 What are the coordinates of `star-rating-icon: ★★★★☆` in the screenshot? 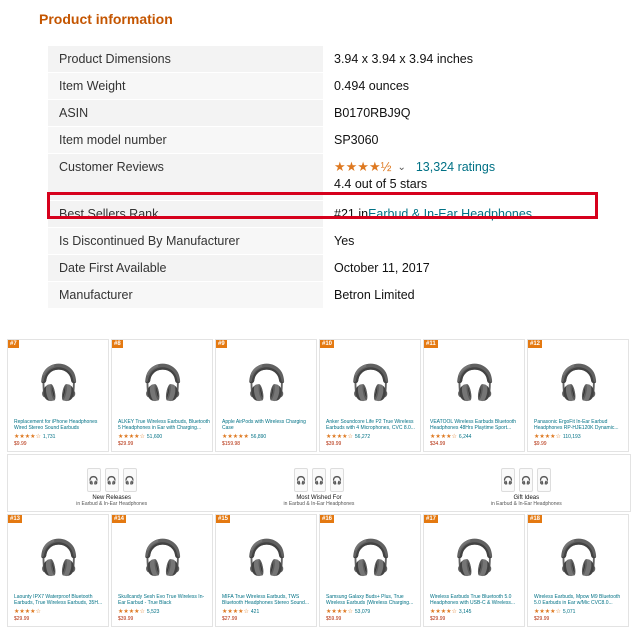 It's located at (28, 611).